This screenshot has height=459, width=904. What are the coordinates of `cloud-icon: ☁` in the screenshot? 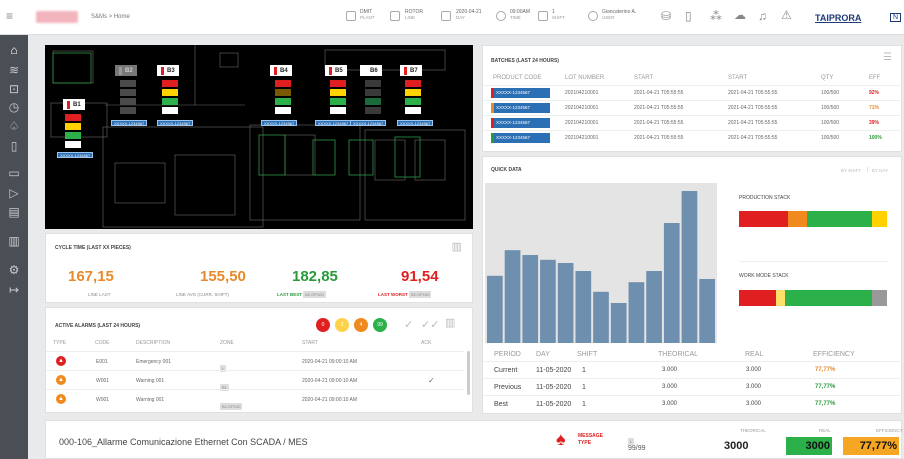 It's located at (740, 15).